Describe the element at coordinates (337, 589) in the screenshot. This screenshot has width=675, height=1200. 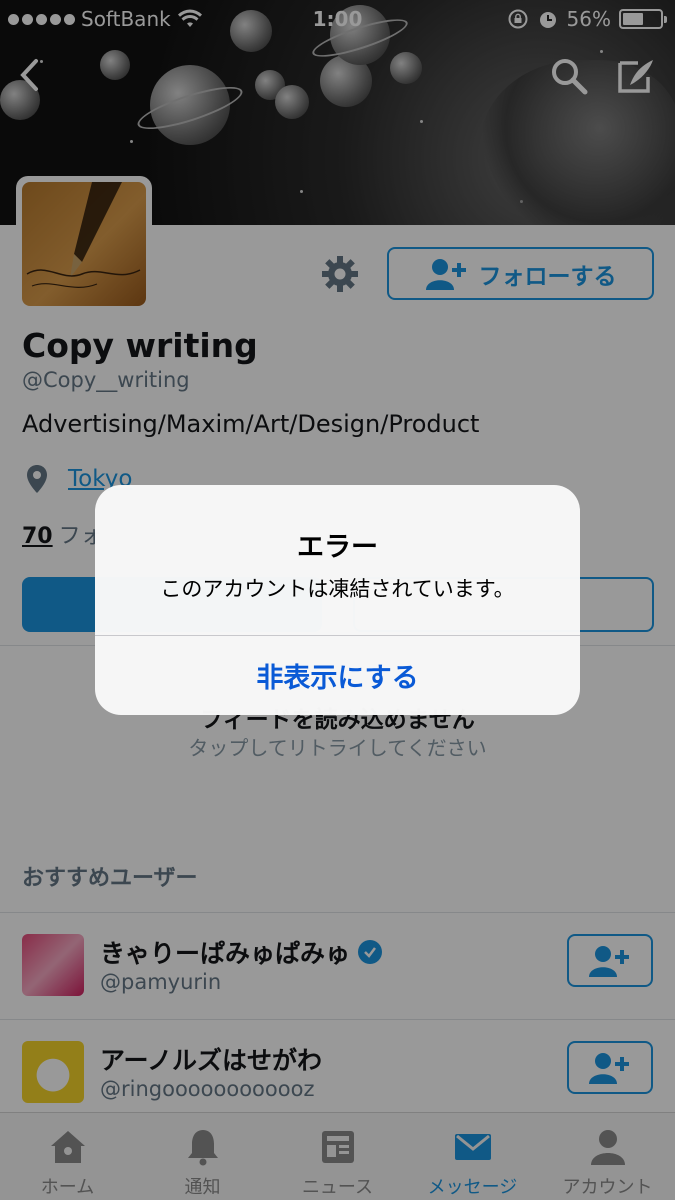
I see `alert-message: このアカウントは凍結されています。` at that location.